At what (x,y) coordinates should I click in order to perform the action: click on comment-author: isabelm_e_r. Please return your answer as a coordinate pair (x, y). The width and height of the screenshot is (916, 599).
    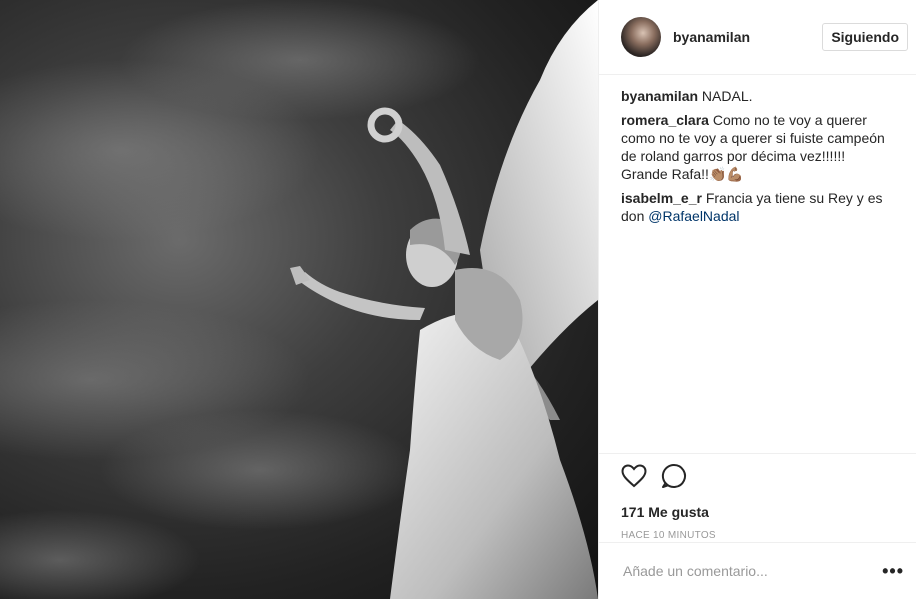
    Looking at the image, I should click on (661, 198).